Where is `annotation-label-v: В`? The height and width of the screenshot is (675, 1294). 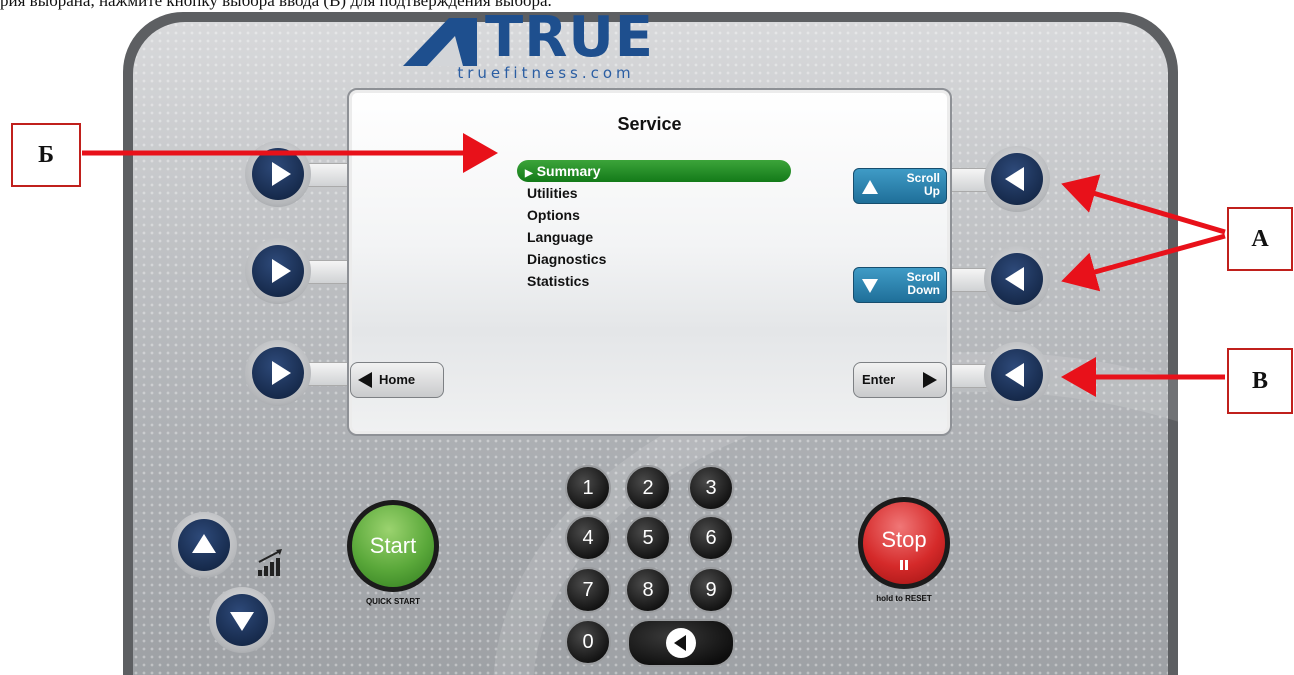
annotation-label-v: В is located at coordinates (1260, 381).